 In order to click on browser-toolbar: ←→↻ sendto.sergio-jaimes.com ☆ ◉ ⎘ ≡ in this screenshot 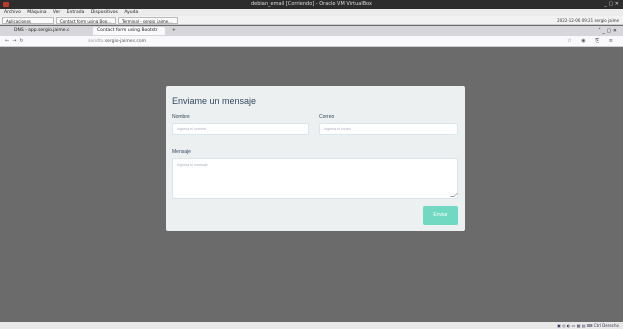, I will do `click(311, 41)`.